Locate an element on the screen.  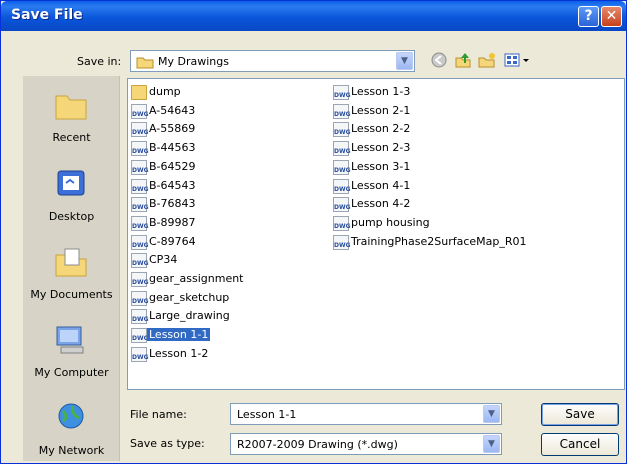
file-name: A-54643 is located at coordinates (172, 110).